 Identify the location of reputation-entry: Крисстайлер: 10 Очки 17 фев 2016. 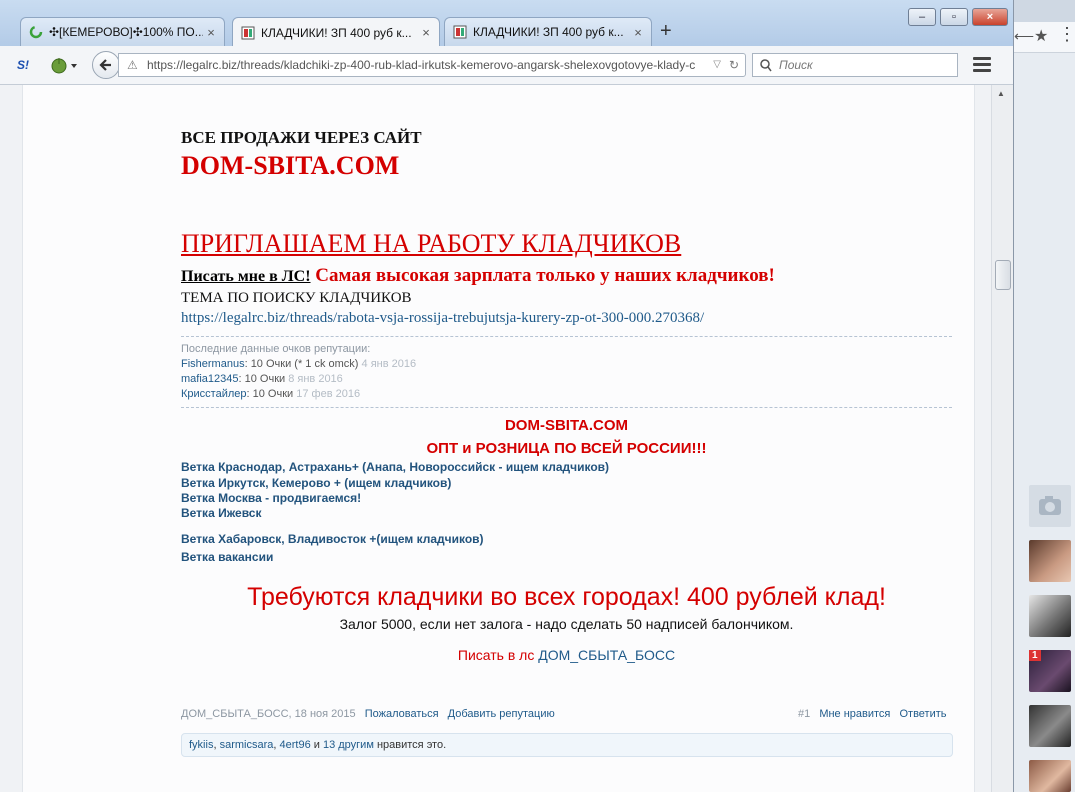
(270, 394).